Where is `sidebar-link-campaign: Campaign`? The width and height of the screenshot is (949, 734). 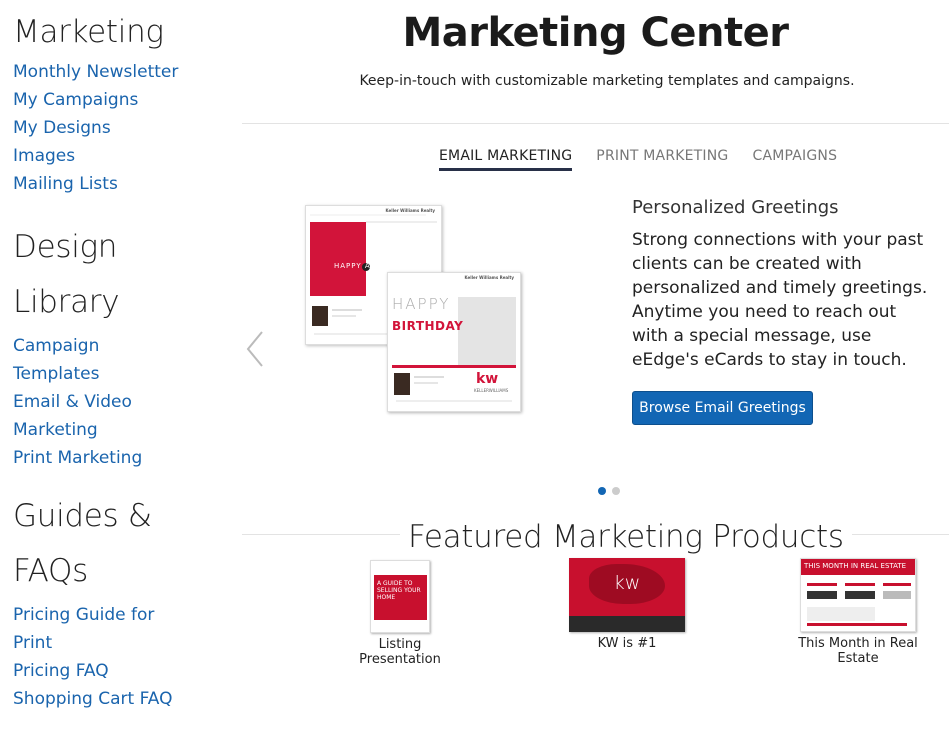
sidebar-link-campaign: Campaign is located at coordinates (123, 346).